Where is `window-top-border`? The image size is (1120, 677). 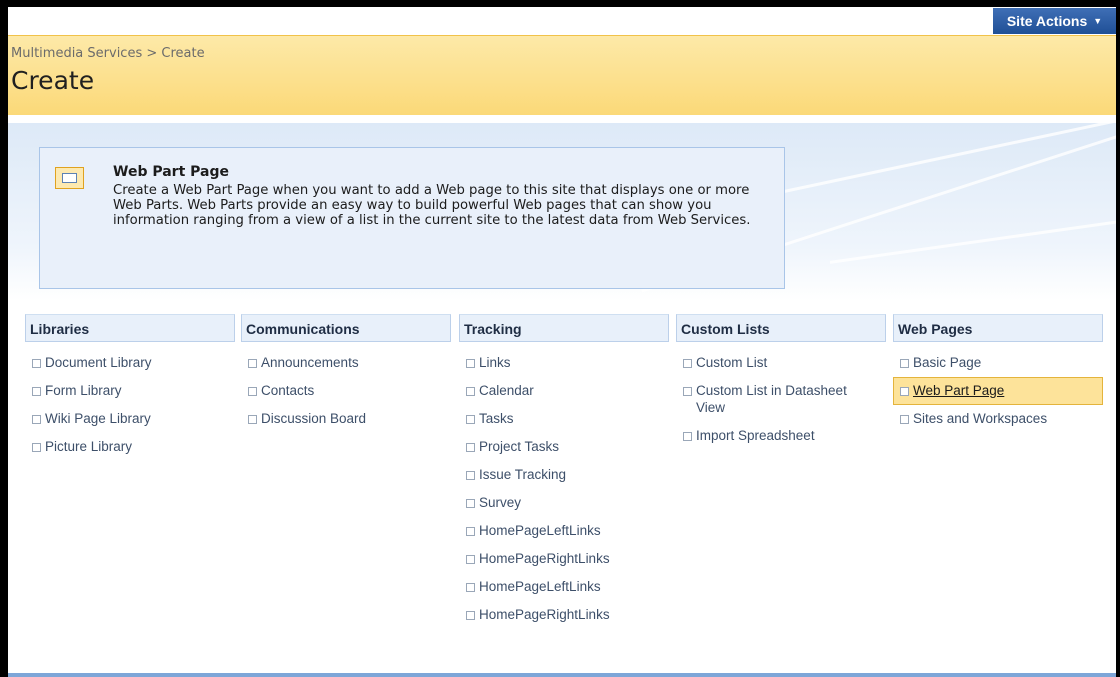
window-top-border is located at coordinates (560, 3).